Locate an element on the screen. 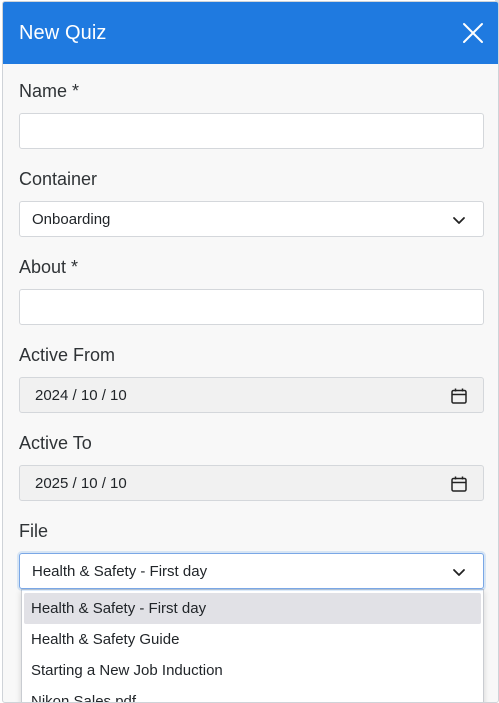 Image resolution: width=499 pixels, height=703 pixels. active-from-date-input: 2024 / 10 / 10 is located at coordinates (251, 395).